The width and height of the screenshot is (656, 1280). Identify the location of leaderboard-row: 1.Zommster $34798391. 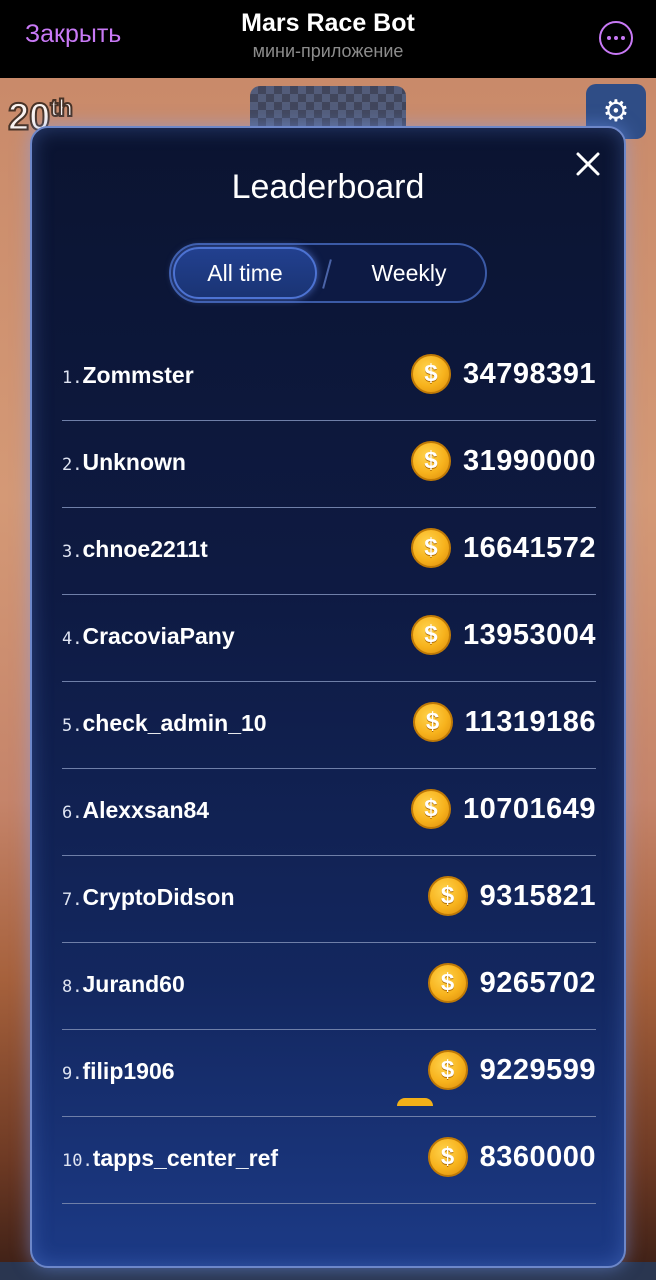
(329, 377).